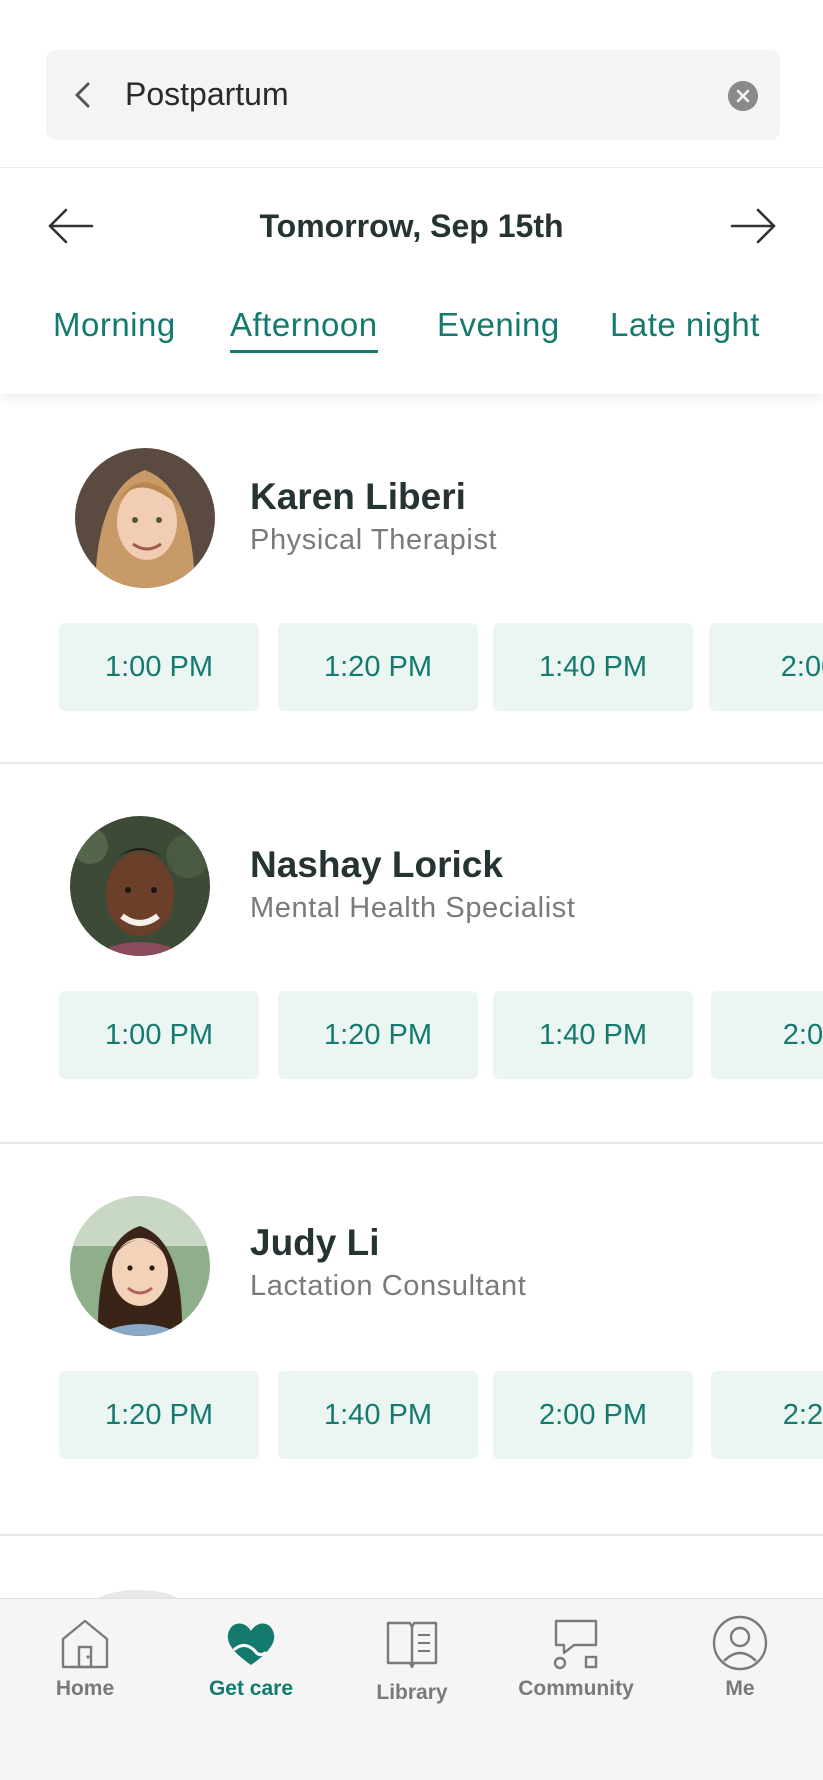 This screenshot has height=1780, width=823. What do you see at coordinates (593, 1415) in the screenshot?
I see `time-slot-button: 2:00 PM` at bounding box center [593, 1415].